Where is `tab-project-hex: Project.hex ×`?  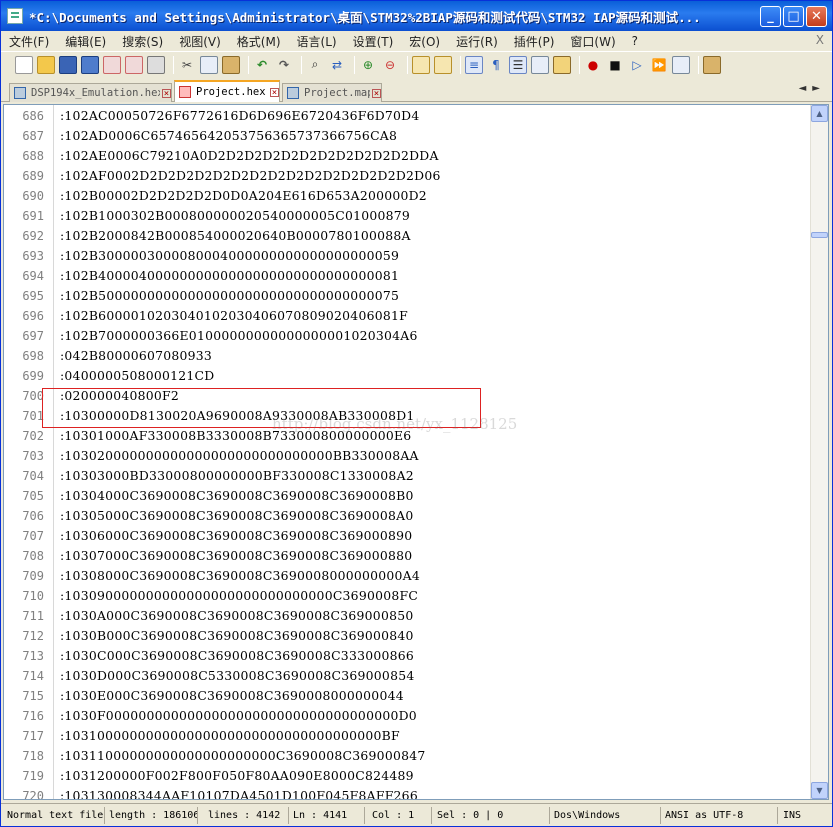
tab-project-hex: Project.hex × is located at coordinates (227, 91).